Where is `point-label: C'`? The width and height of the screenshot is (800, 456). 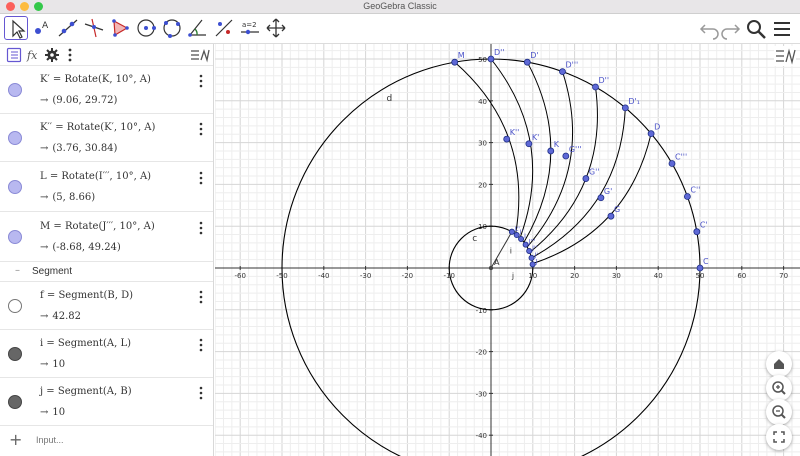 point-label: C' is located at coordinates (704, 225).